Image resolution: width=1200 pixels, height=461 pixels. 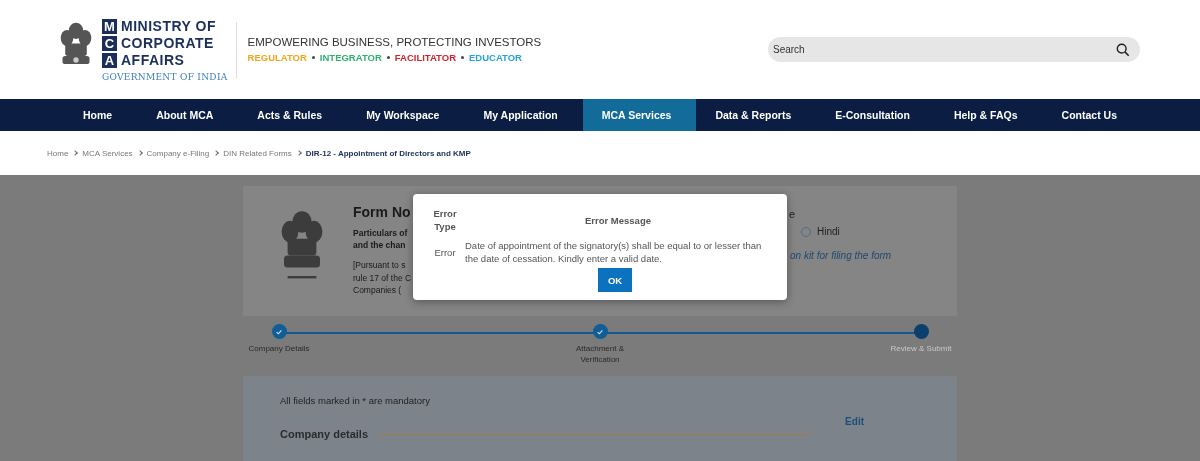 What do you see at coordinates (107, 153) in the screenshot?
I see `breadcrumb-link: MCA Services` at bounding box center [107, 153].